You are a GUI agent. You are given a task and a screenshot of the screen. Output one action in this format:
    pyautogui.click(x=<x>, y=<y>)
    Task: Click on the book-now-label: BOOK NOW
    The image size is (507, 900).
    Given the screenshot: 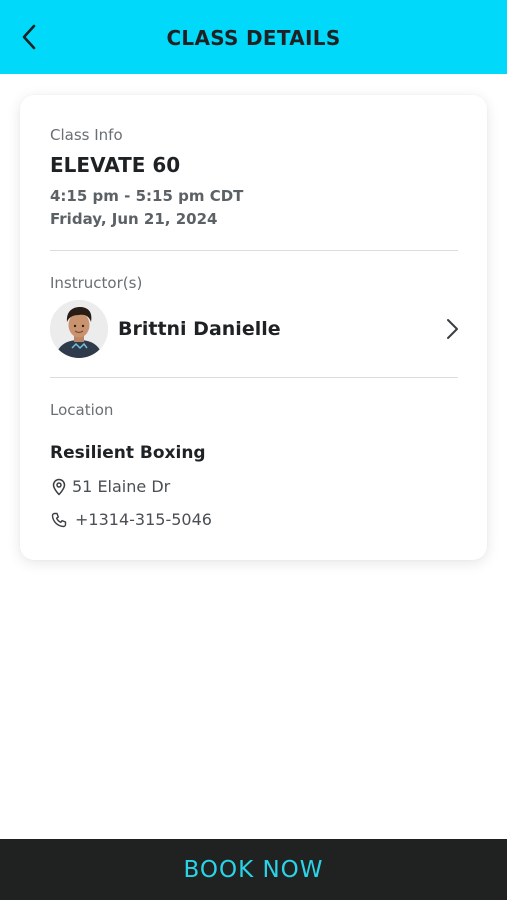 What is the action you would take?
    pyautogui.click(x=253, y=869)
    